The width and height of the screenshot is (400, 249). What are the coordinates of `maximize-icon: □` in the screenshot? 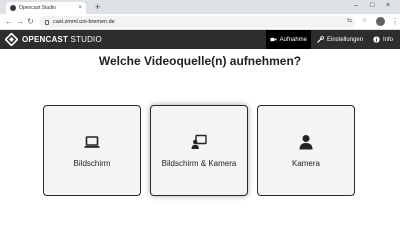 It's located at (372, 6).